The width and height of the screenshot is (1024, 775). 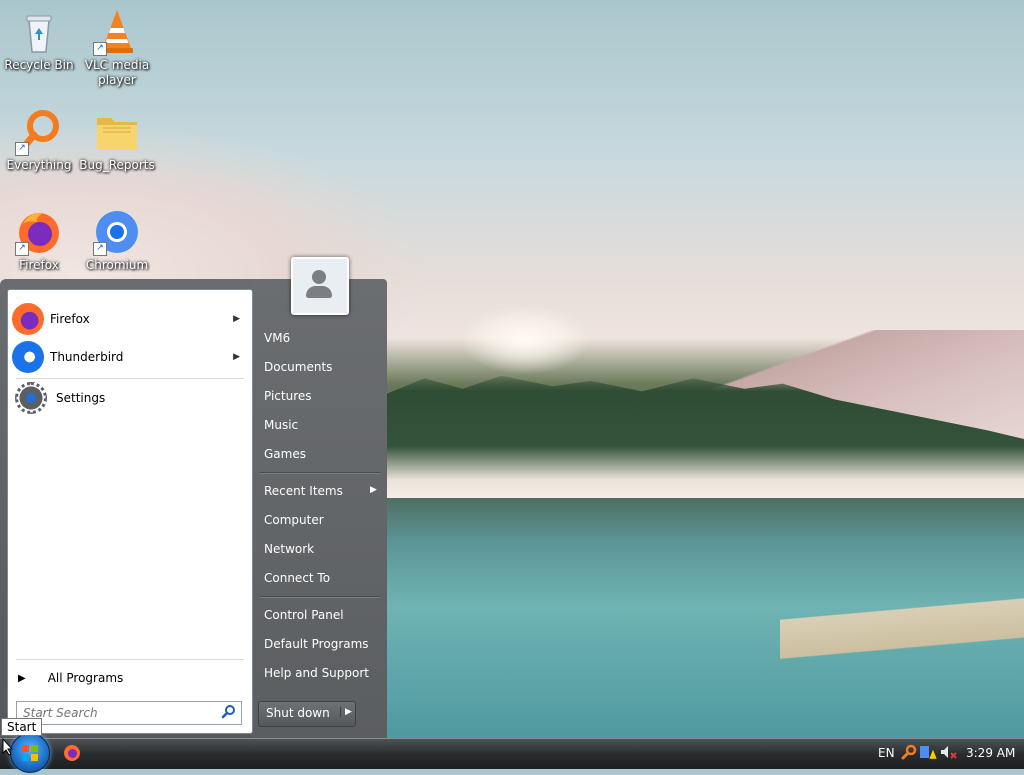 I want to click on volume-muted-icon, so click(x=949, y=753).